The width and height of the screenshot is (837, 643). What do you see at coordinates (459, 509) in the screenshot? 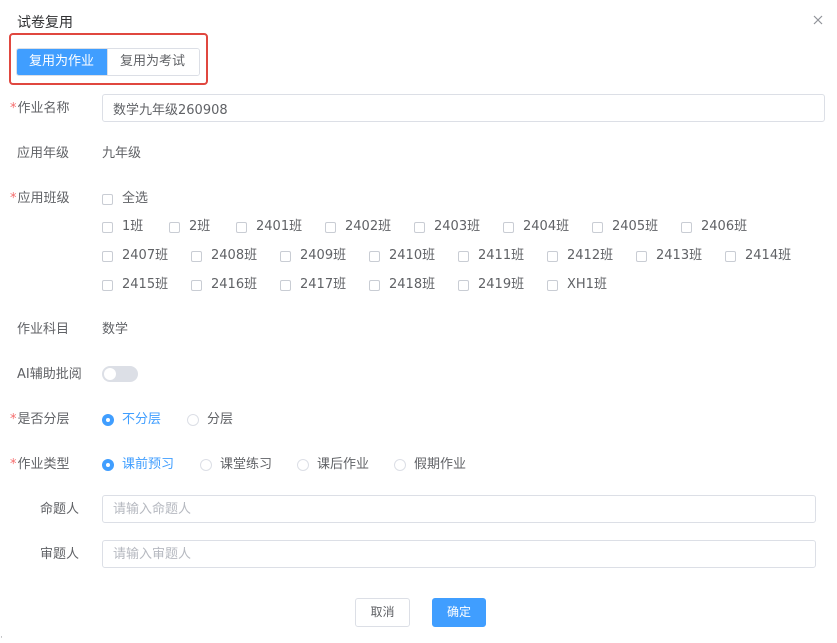
I see `author-input` at bounding box center [459, 509].